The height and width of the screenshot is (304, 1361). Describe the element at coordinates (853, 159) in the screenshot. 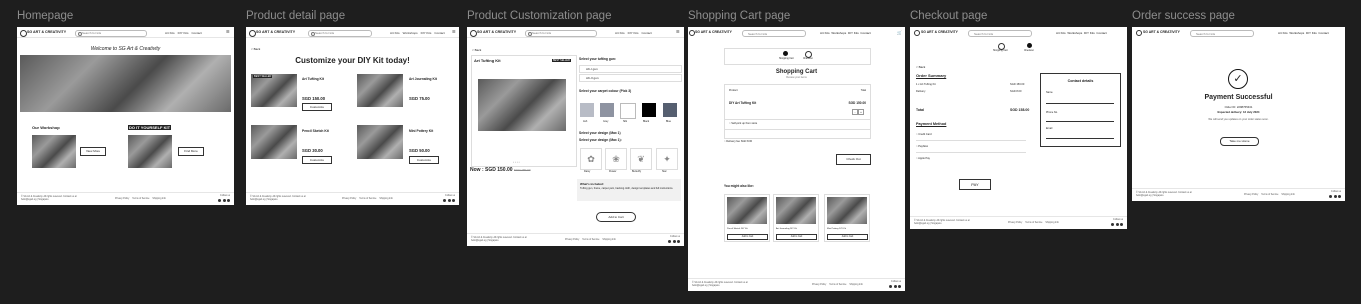

I see `checkout-button: Check Out` at that location.